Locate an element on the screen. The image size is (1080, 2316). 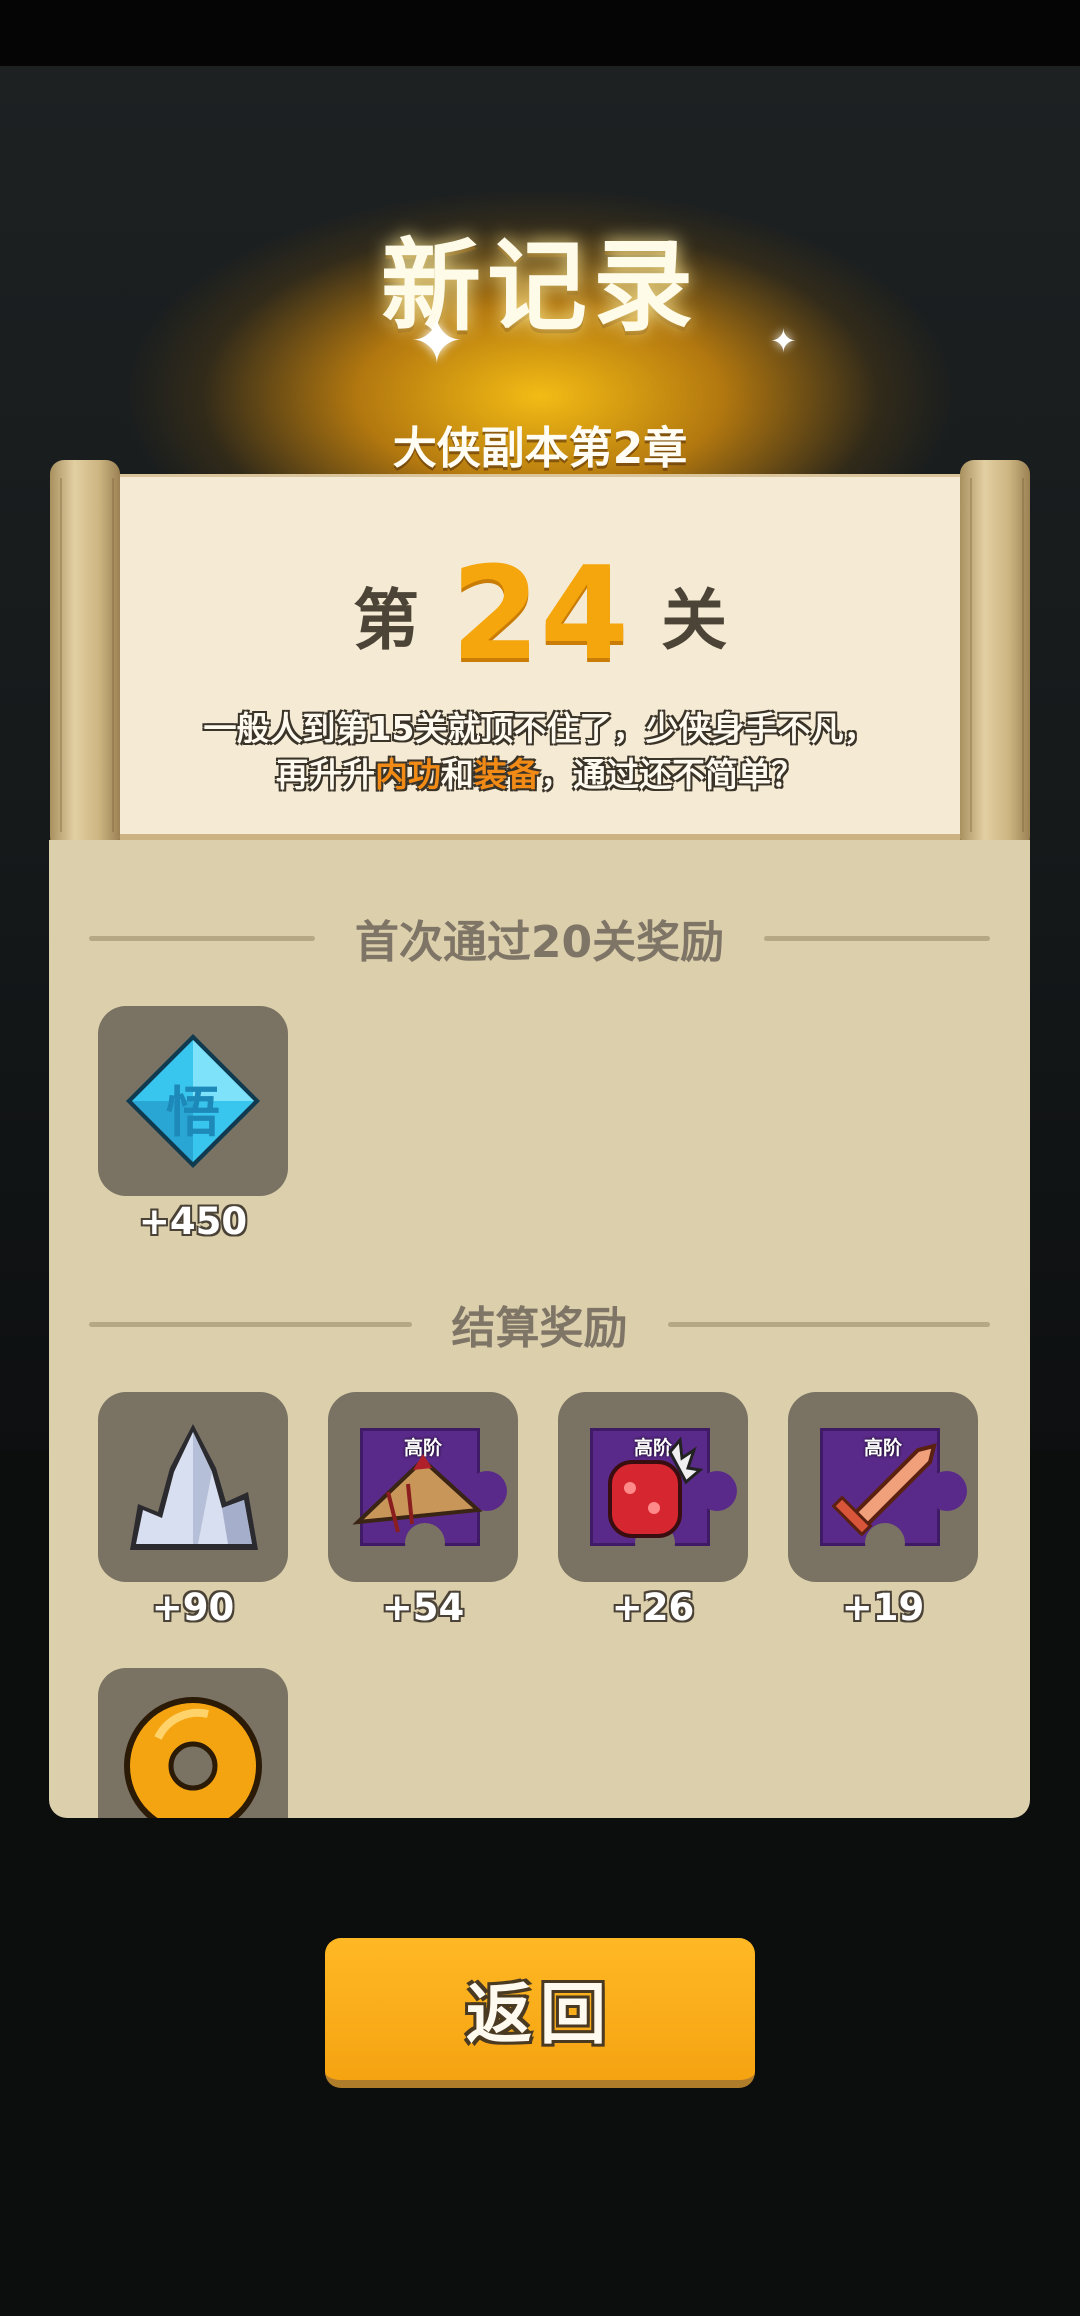
reward-item: 高阶 +54 is located at coordinates (423, 1510).